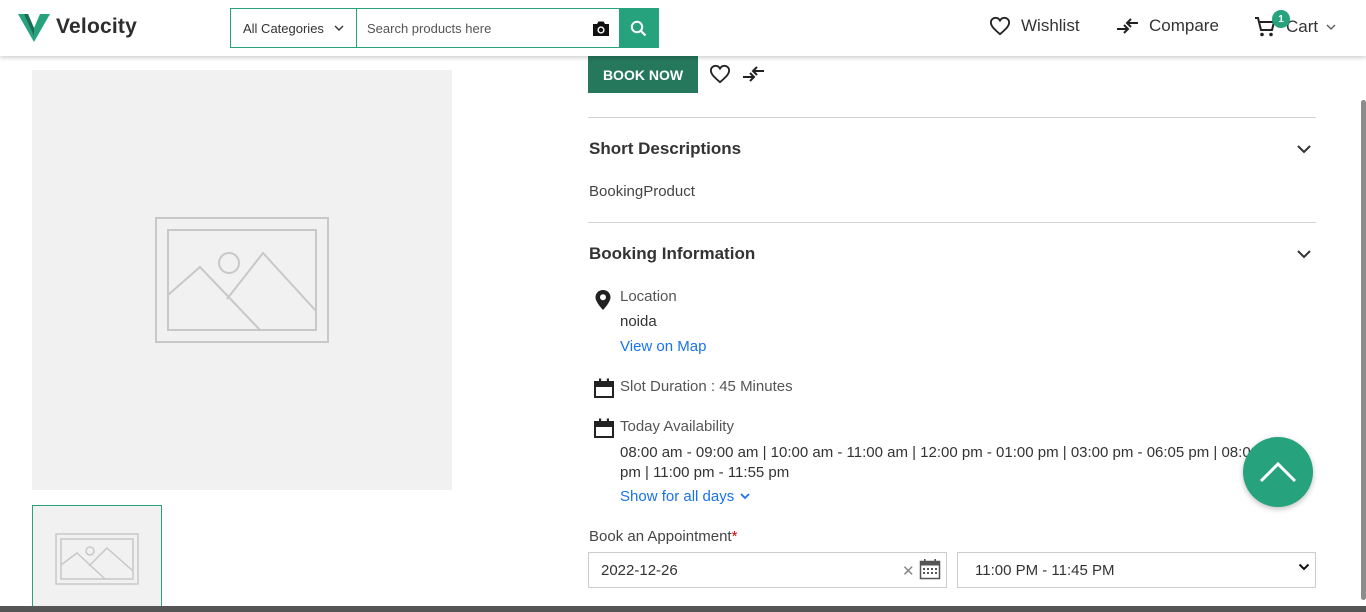  Describe the element at coordinates (1302, 26) in the screenshot. I see `cart-label: Cart` at that location.